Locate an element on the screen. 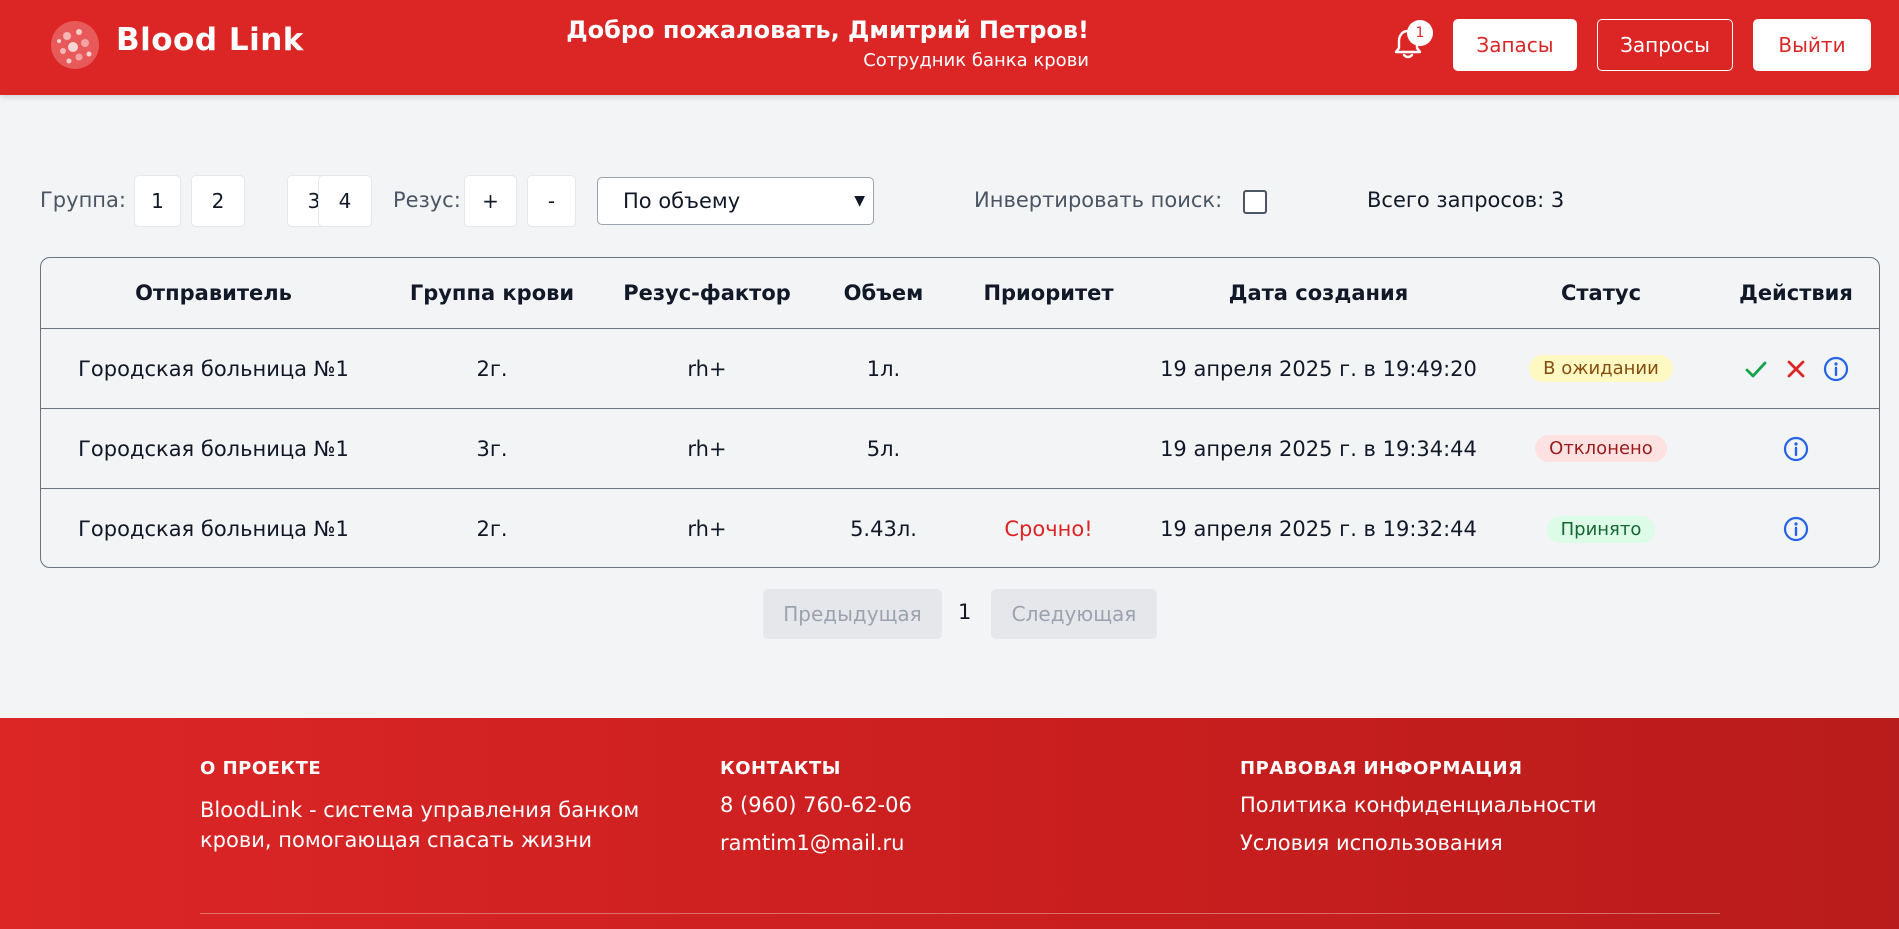 This screenshot has height=929, width=1899. total-requests: Всего запросов: 3 is located at coordinates (1466, 200).